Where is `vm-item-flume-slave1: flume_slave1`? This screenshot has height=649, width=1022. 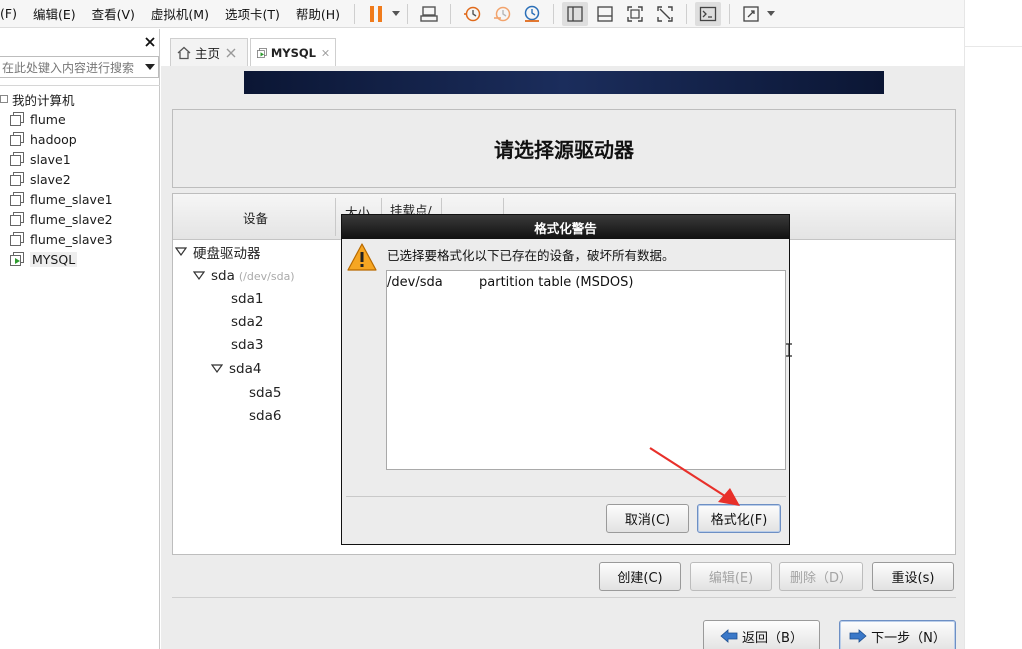 vm-item-flume-slave1: flume_slave1 is located at coordinates (61, 199).